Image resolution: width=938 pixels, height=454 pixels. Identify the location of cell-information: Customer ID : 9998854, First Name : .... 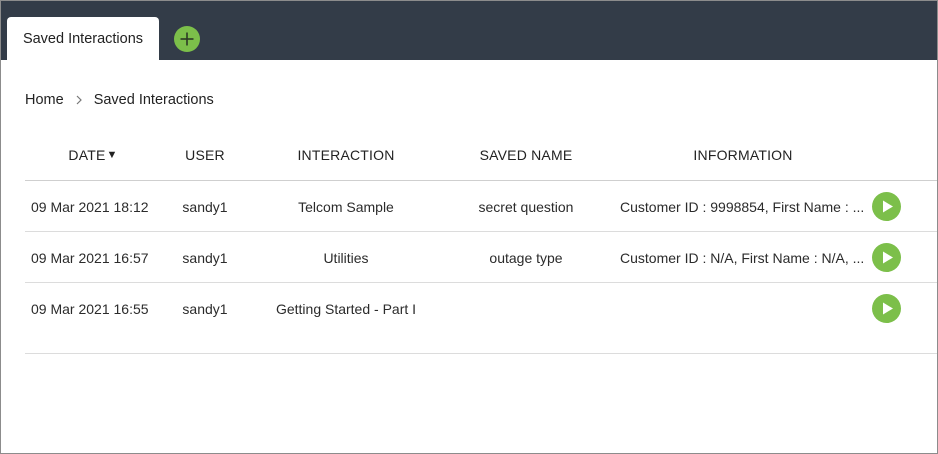
(742, 206).